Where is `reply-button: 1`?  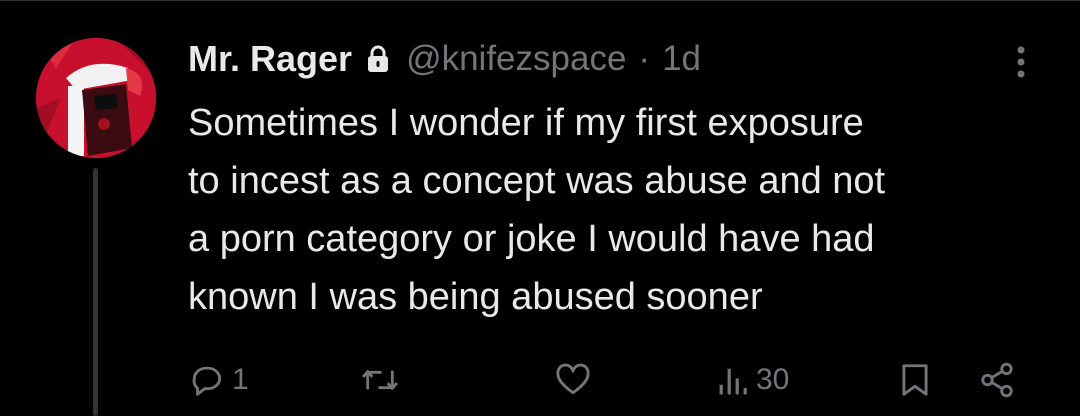
reply-button: 1 is located at coordinates (218, 380).